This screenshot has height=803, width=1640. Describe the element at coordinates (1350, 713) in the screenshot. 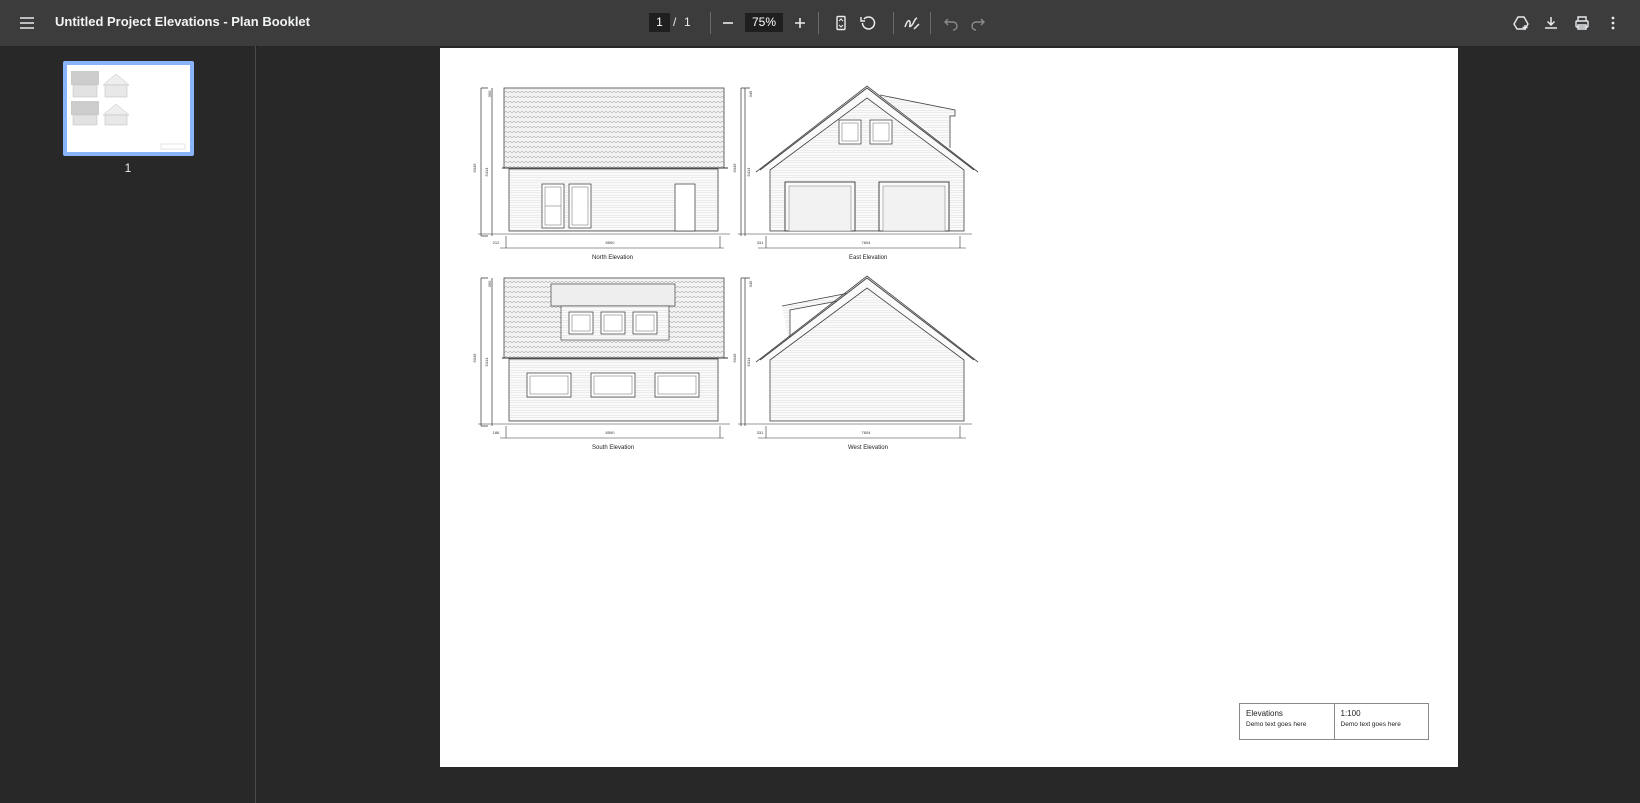

I see `scale-label: 1:100` at that location.